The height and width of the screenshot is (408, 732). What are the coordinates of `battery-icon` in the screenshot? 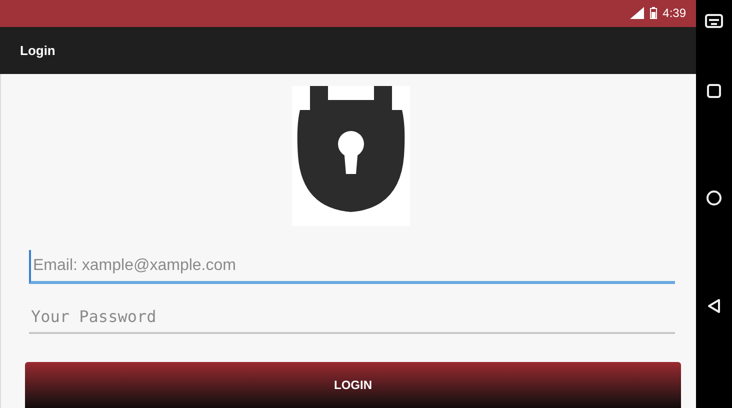 It's located at (653, 13).